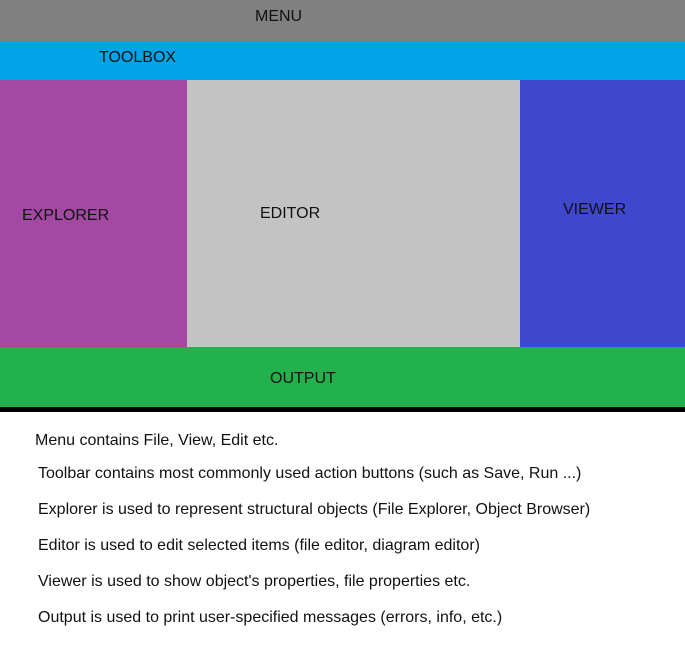 This screenshot has width=685, height=662. What do you see at coordinates (342, 377) in the screenshot?
I see `output-region: OUTPUT` at bounding box center [342, 377].